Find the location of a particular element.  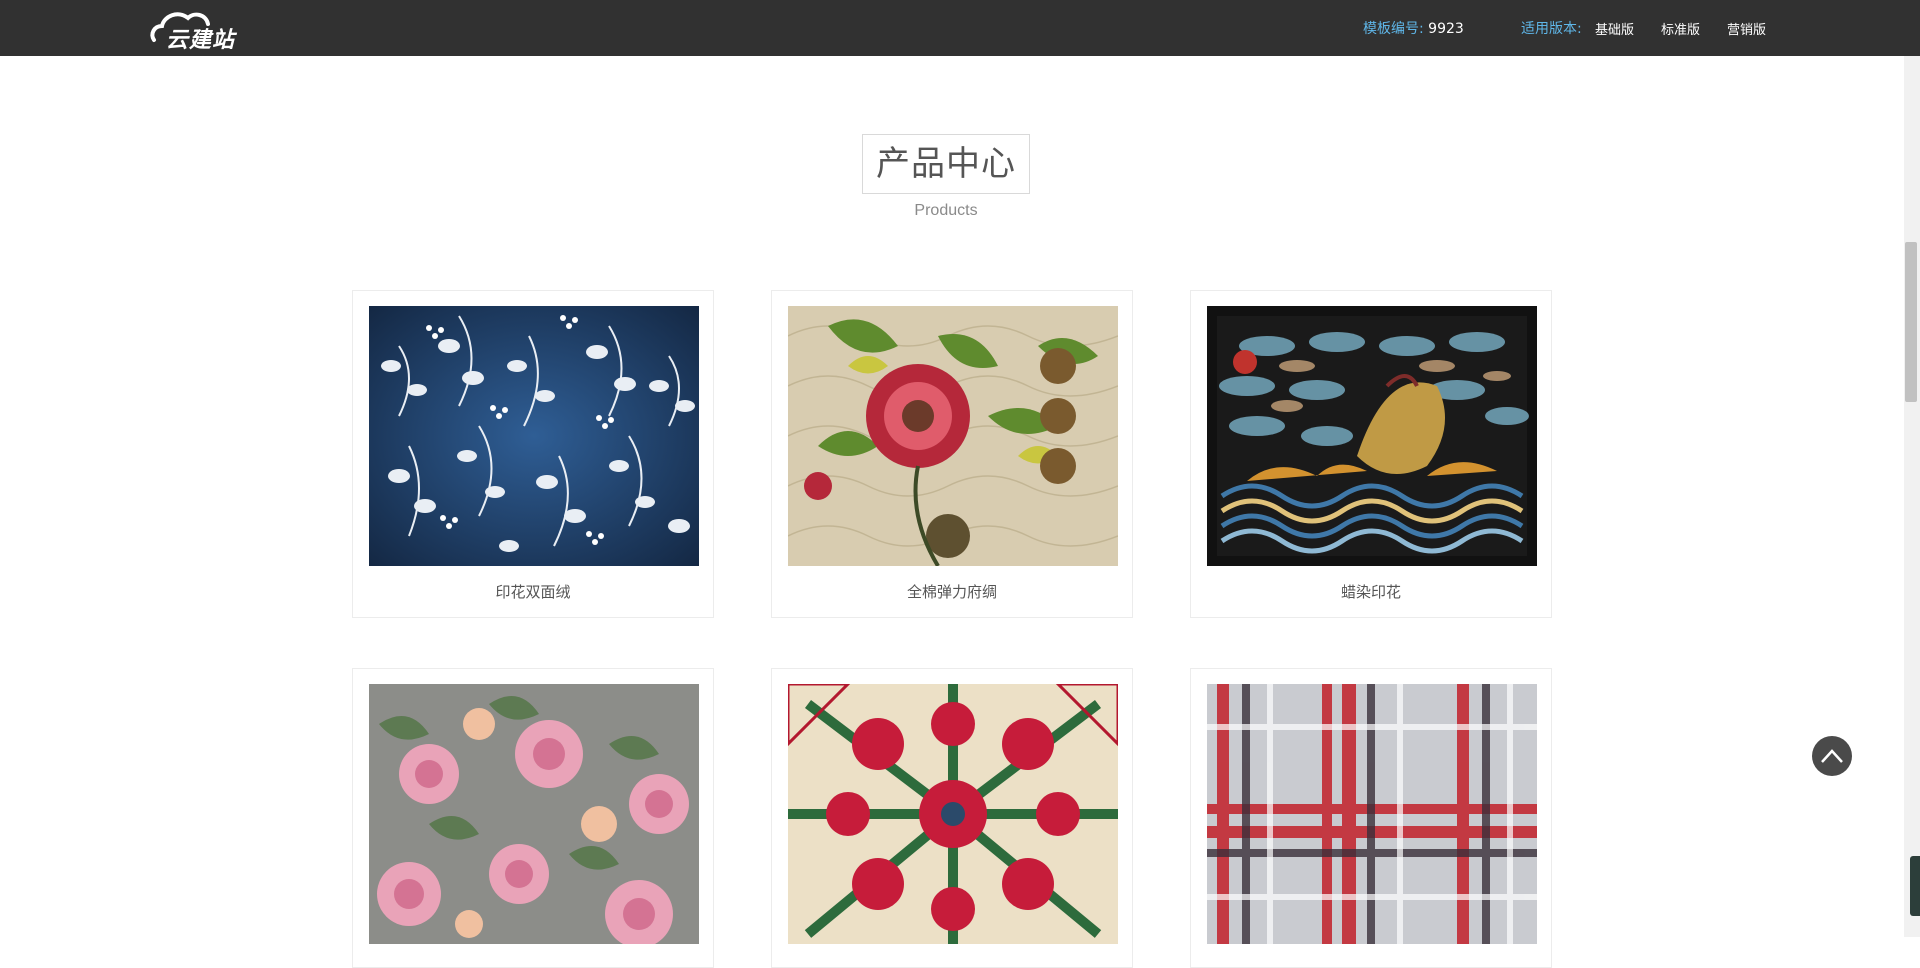

scrollbar-thumb is located at coordinates (1911, 322).